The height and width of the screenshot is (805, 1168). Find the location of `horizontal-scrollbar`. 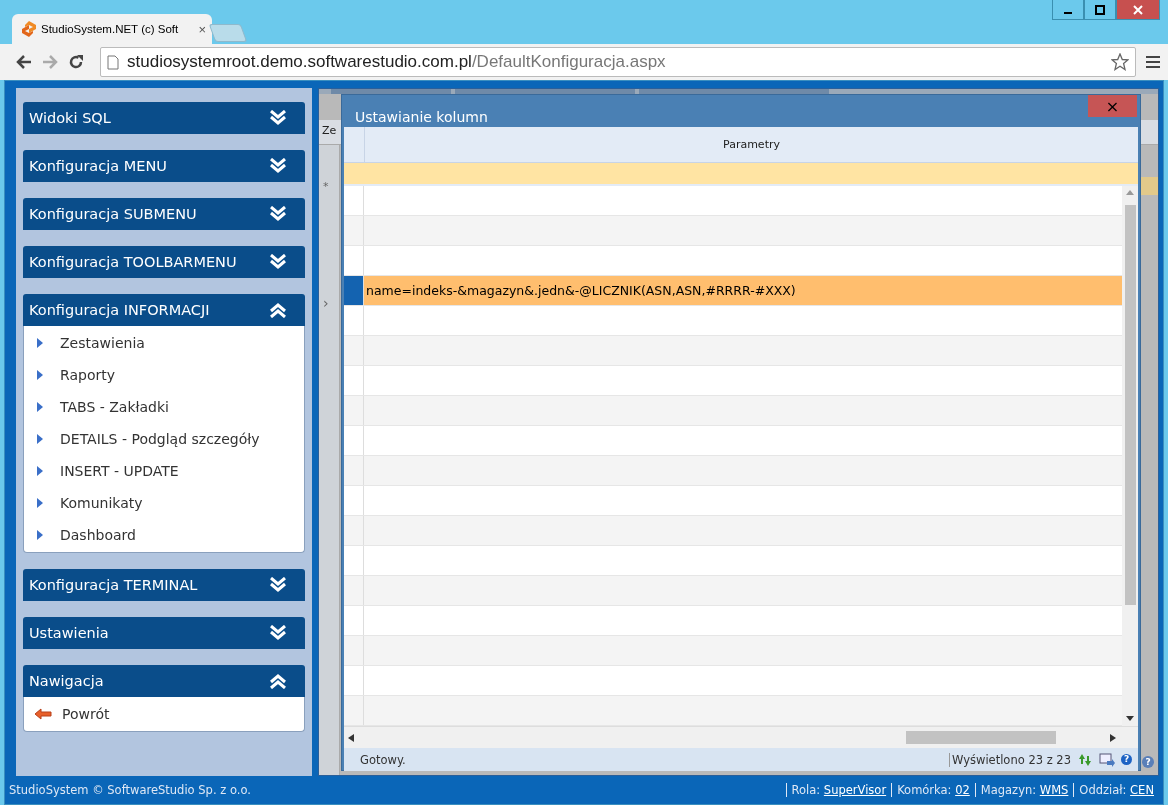

horizontal-scrollbar is located at coordinates (741, 737).